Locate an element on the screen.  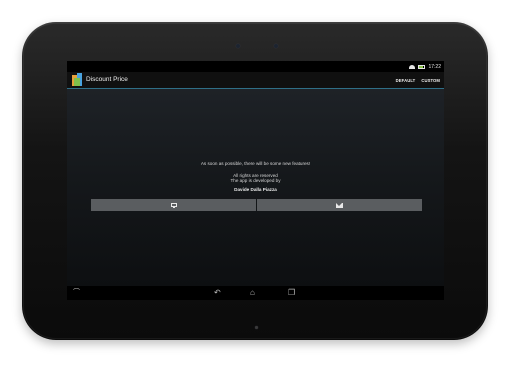
monitor-icon is located at coordinates (173, 206).